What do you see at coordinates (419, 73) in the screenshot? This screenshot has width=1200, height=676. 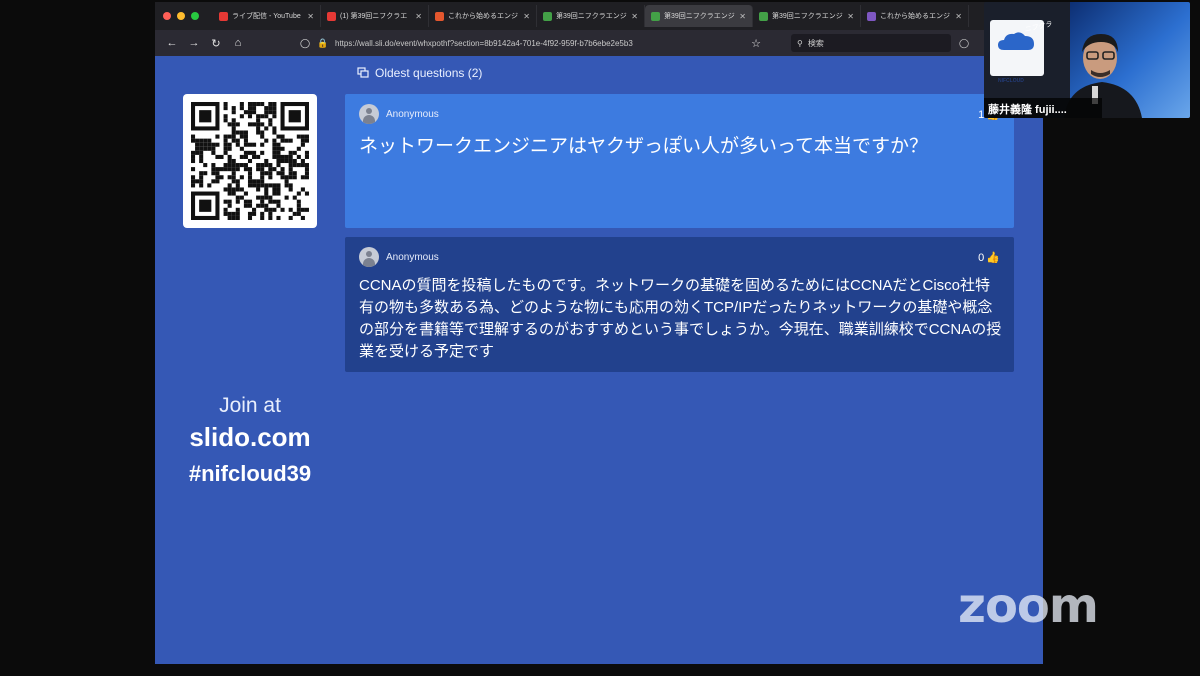 I see `sort-label: Oldest questions (2)` at bounding box center [419, 73].